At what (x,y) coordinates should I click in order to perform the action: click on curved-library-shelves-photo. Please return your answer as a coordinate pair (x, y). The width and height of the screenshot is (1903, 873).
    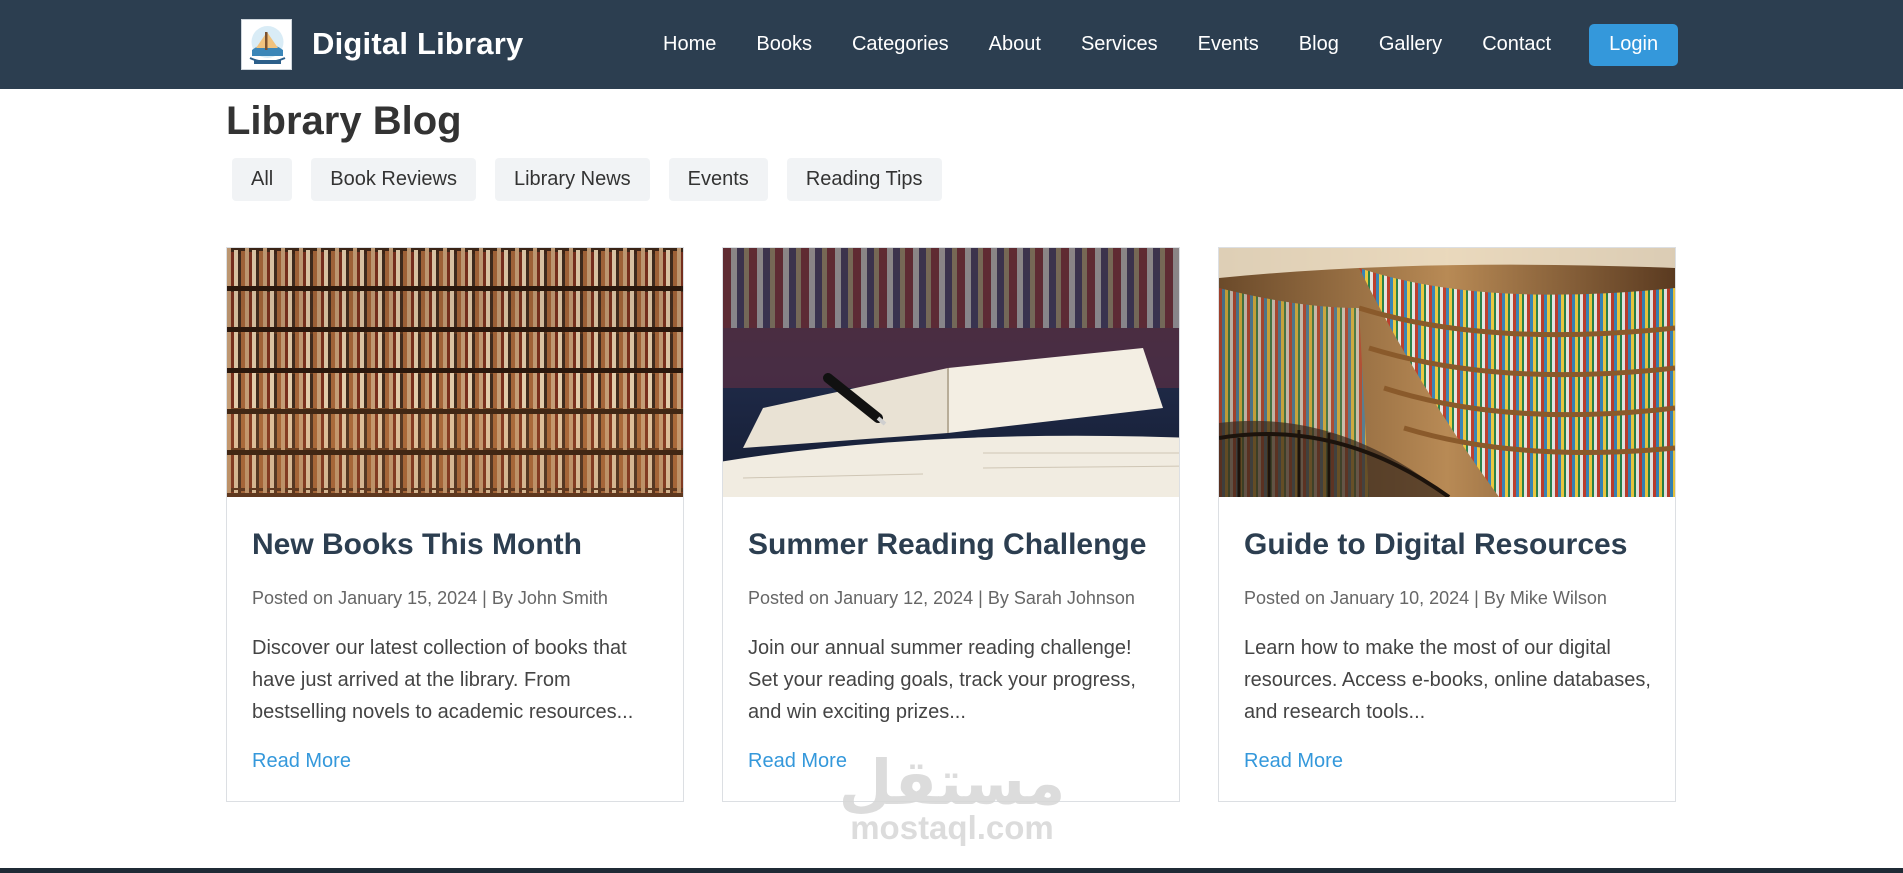
    Looking at the image, I should click on (1447, 372).